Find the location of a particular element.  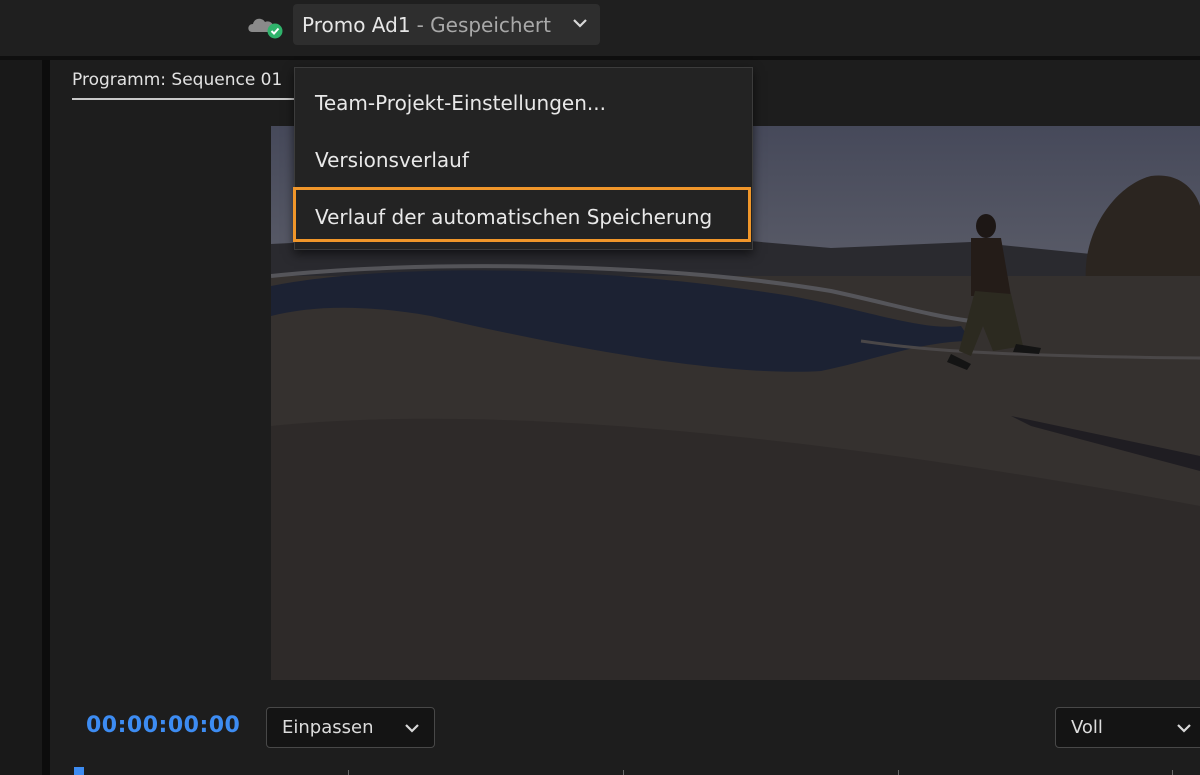

zoom-select: Einpassen is located at coordinates (350, 727).